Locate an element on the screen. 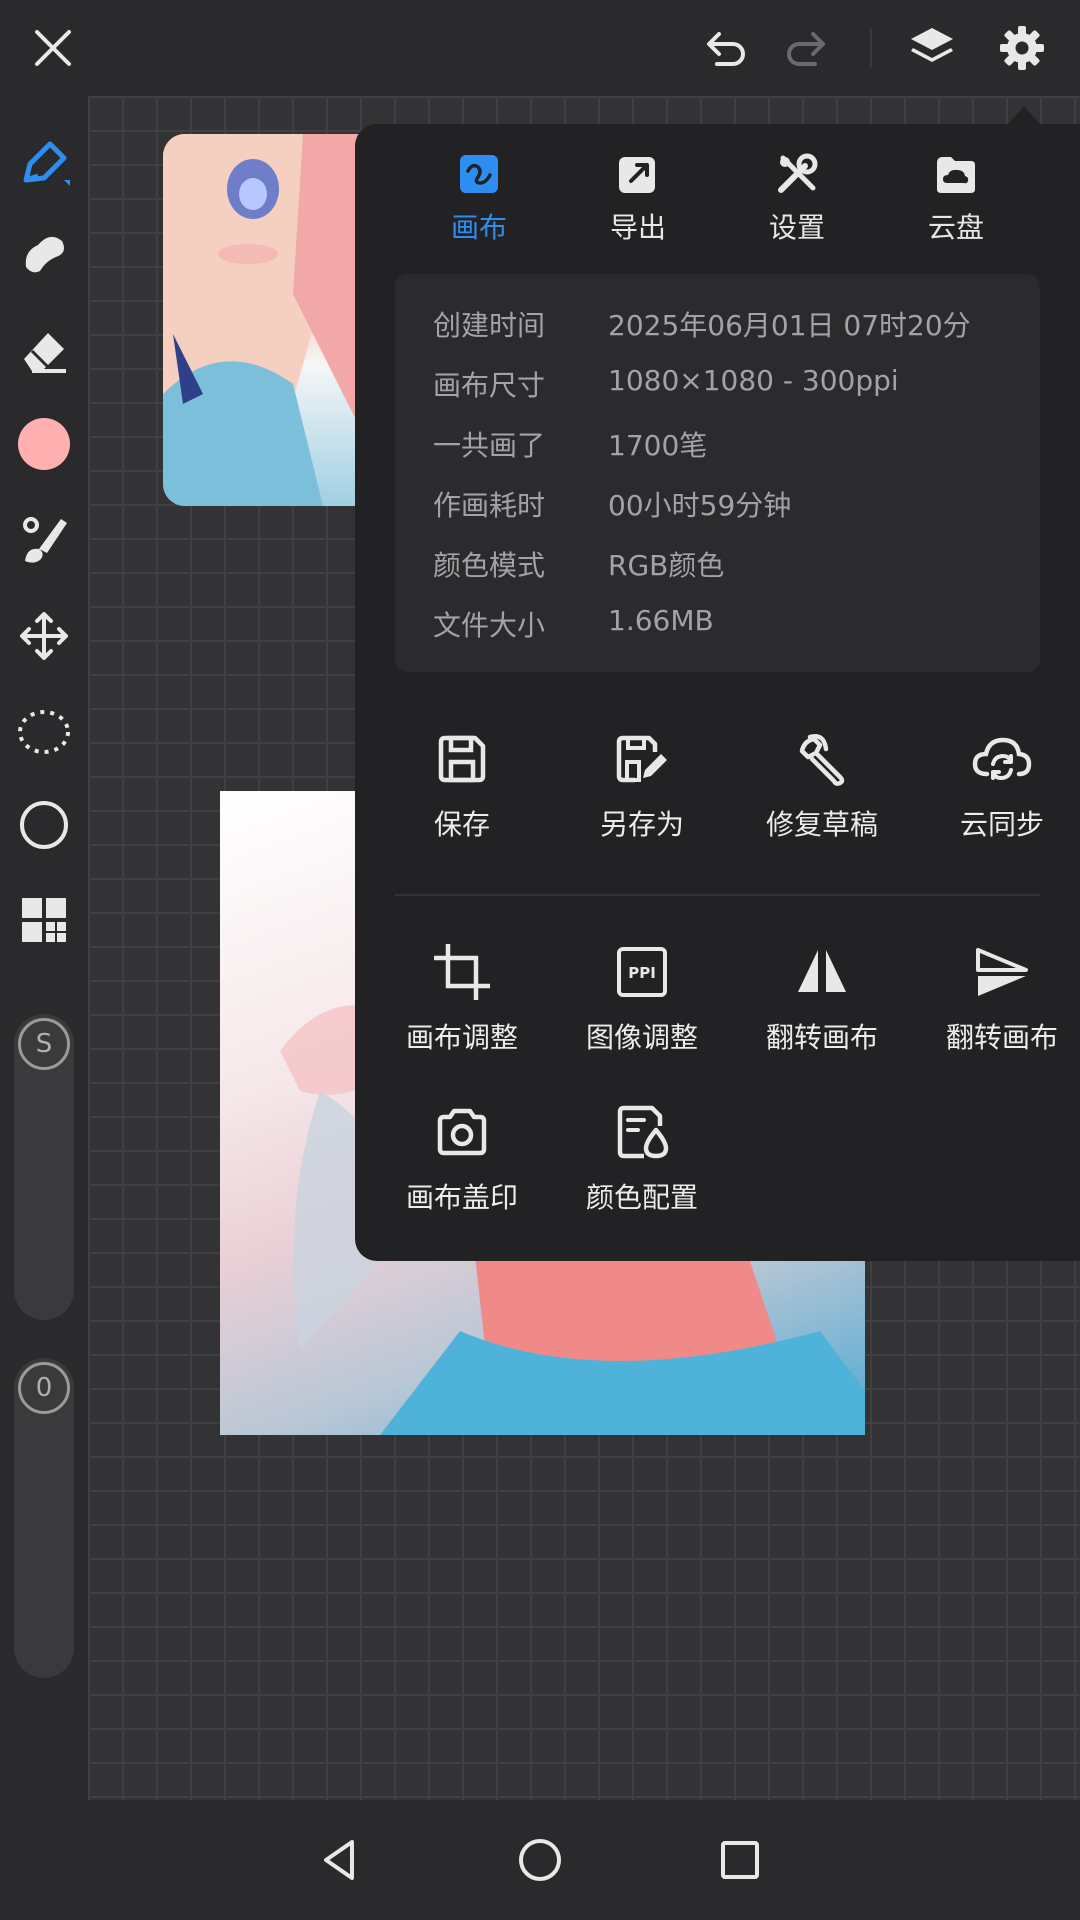 The height and width of the screenshot is (1920, 1080). system-nav-bar is located at coordinates (540, 1860).